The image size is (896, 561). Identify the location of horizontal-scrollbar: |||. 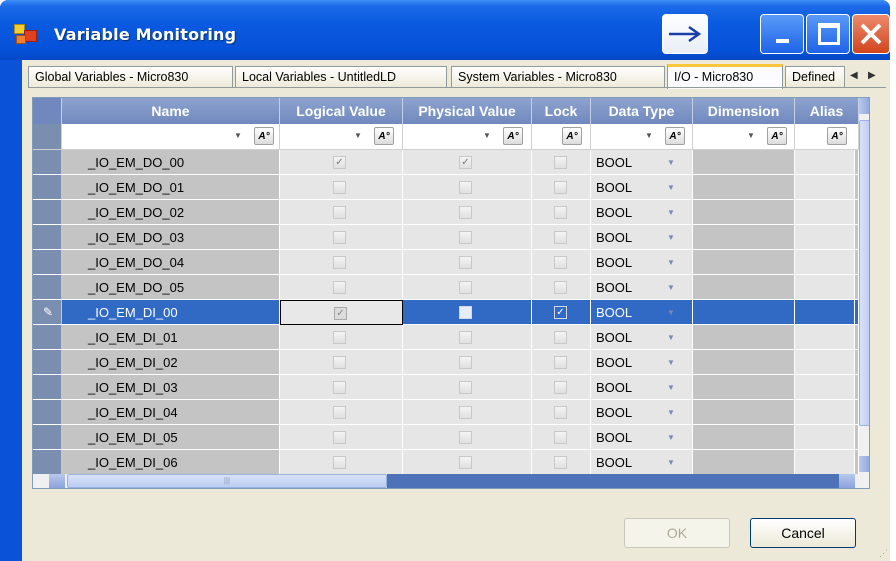
(451, 481).